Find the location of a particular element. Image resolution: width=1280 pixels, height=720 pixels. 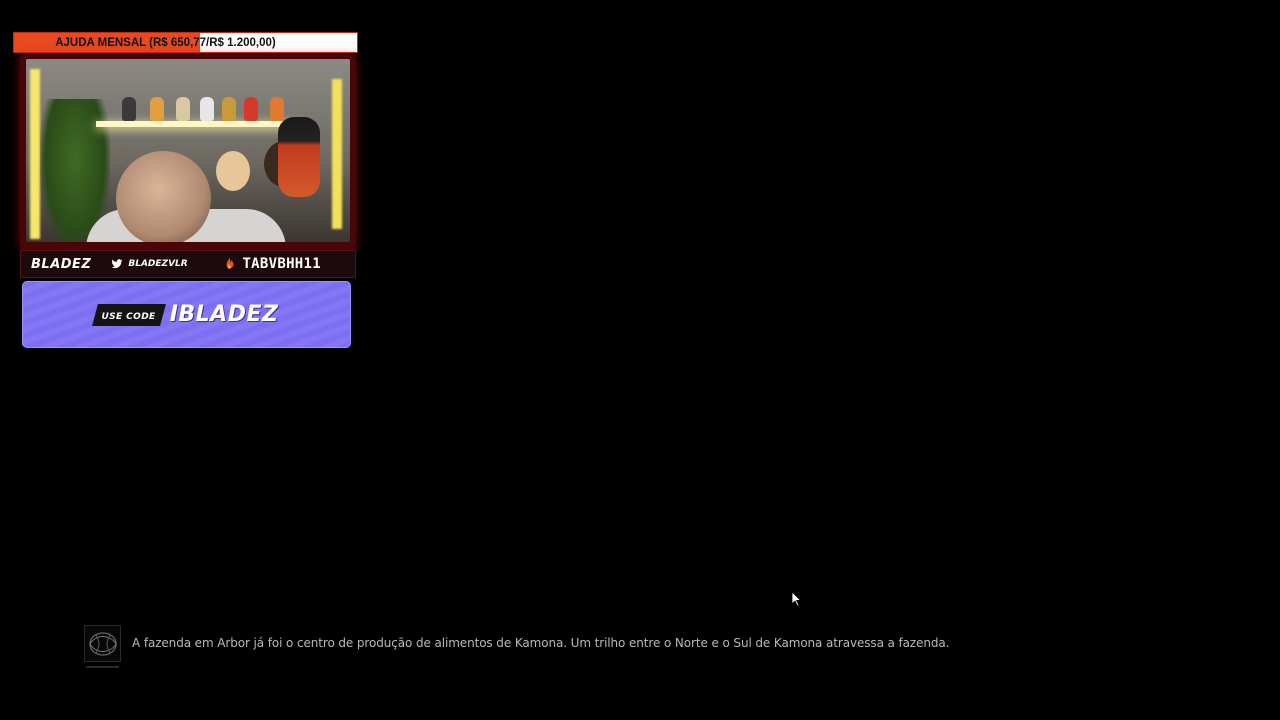

use-code-label: USE CODE is located at coordinates (128, 316).